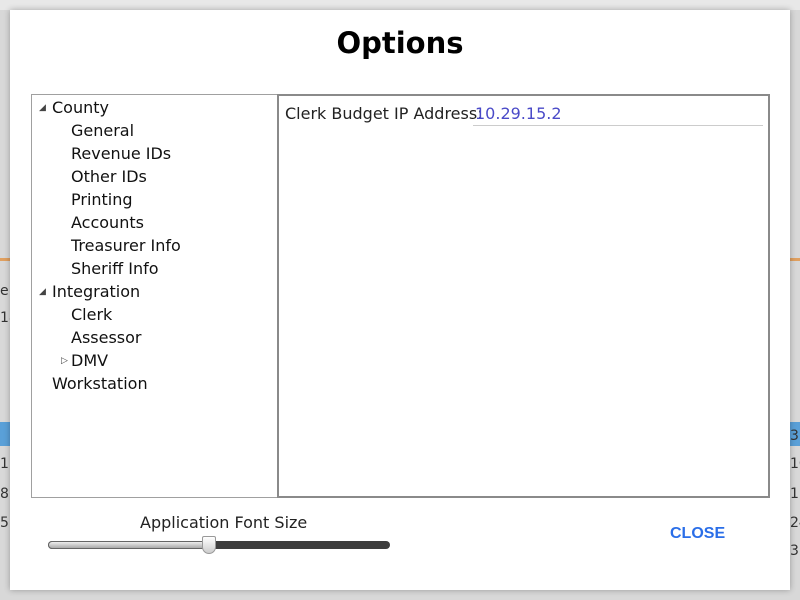 The image size is (800, 600). I want to click on background-top, so click(400, 5).